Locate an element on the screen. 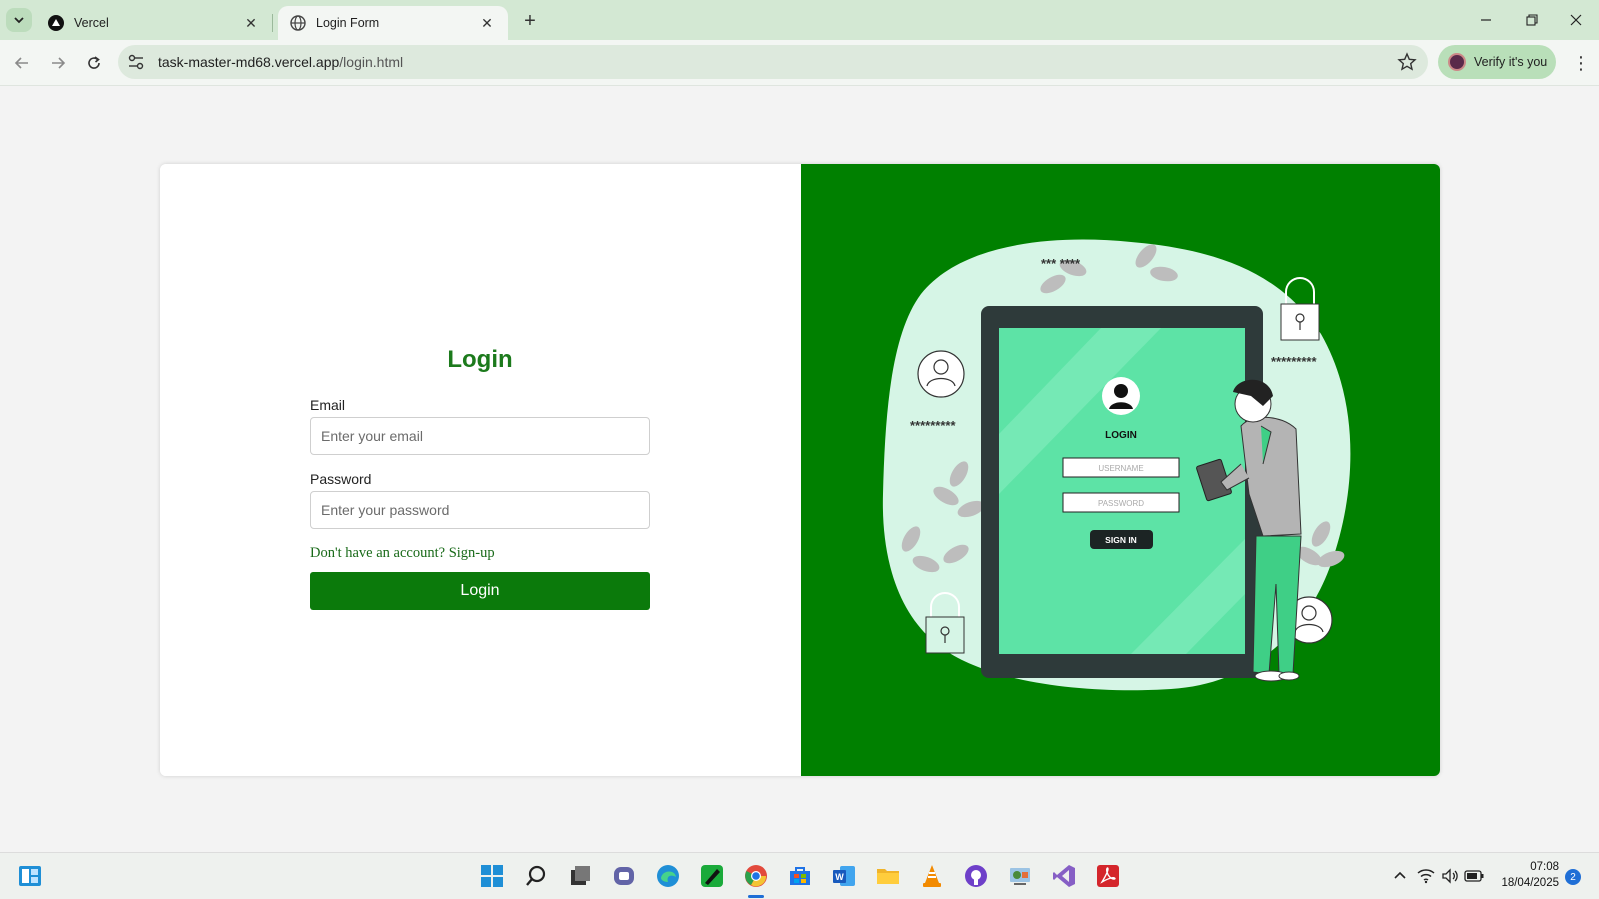 This screenshot has height=899, width=1599. password-label: Password is located at coordinates (341, 479).